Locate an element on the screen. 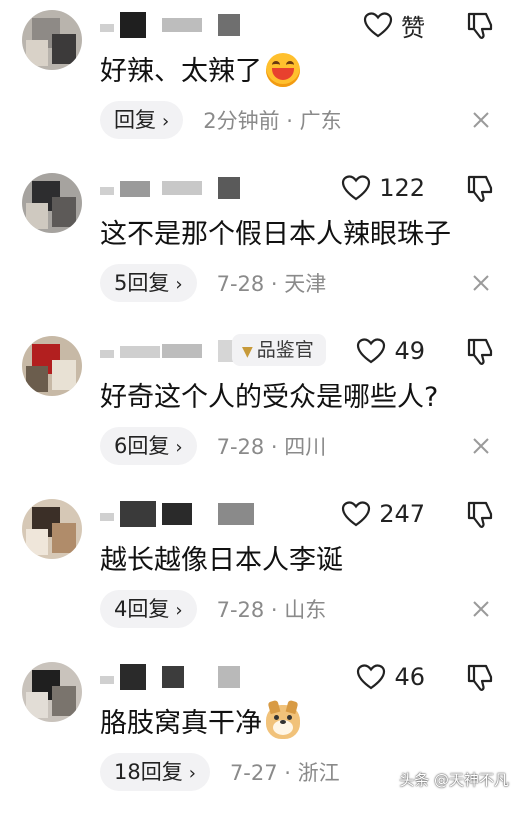 The height and width of the screenshot is (814, 521). comment-text: 这不是那个假日本人辣眼珠子 is located at coordinates (275, 234).